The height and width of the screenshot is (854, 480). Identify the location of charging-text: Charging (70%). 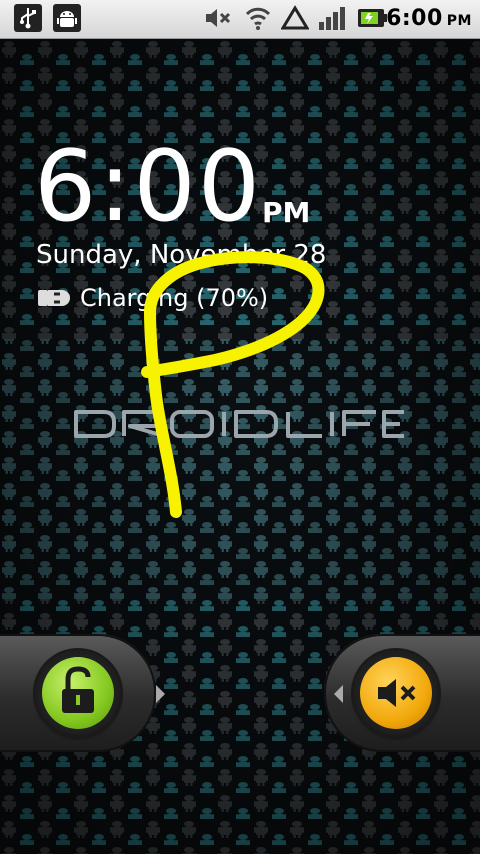
(174, 298).